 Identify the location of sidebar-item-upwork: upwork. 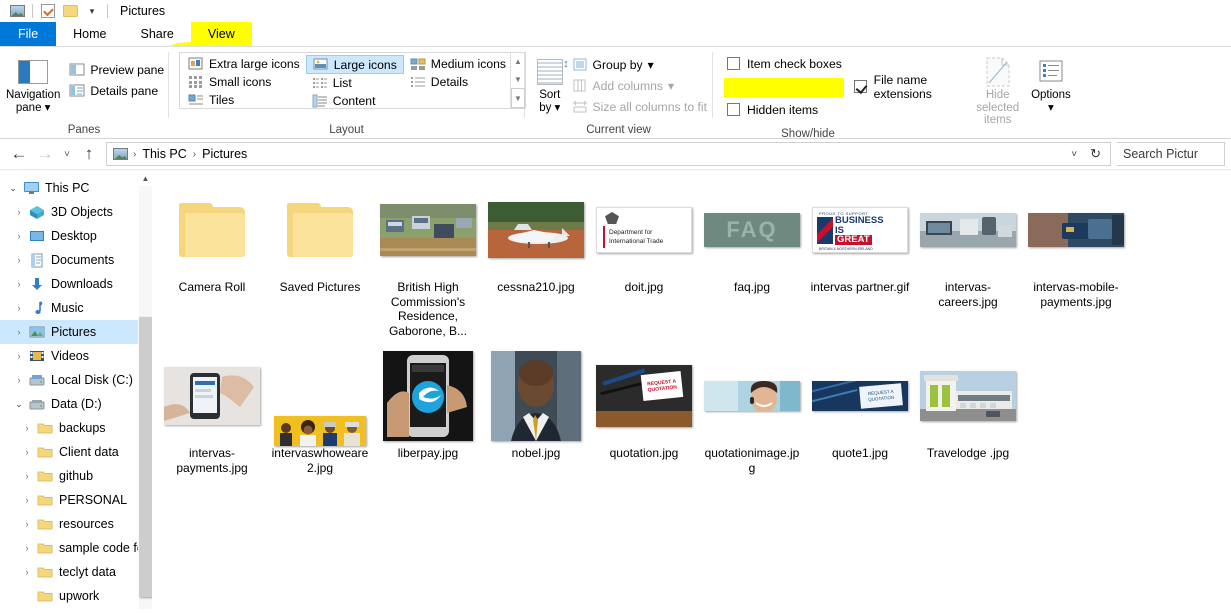
(69, 596).